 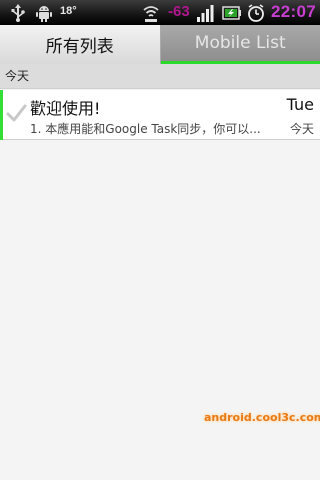 I want to click on task-priority-bar, so click(x=1, y=115).